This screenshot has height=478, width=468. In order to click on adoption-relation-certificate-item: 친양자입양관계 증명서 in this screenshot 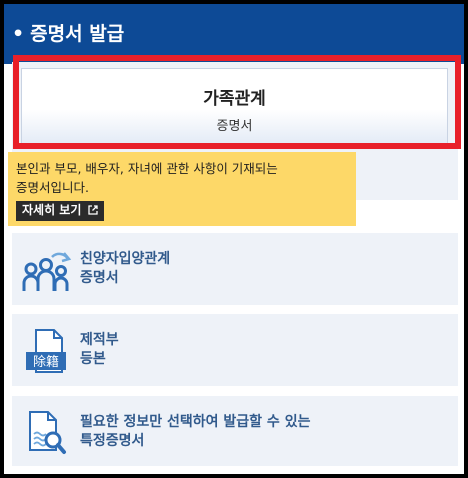, I will do `click(235, 269)`.